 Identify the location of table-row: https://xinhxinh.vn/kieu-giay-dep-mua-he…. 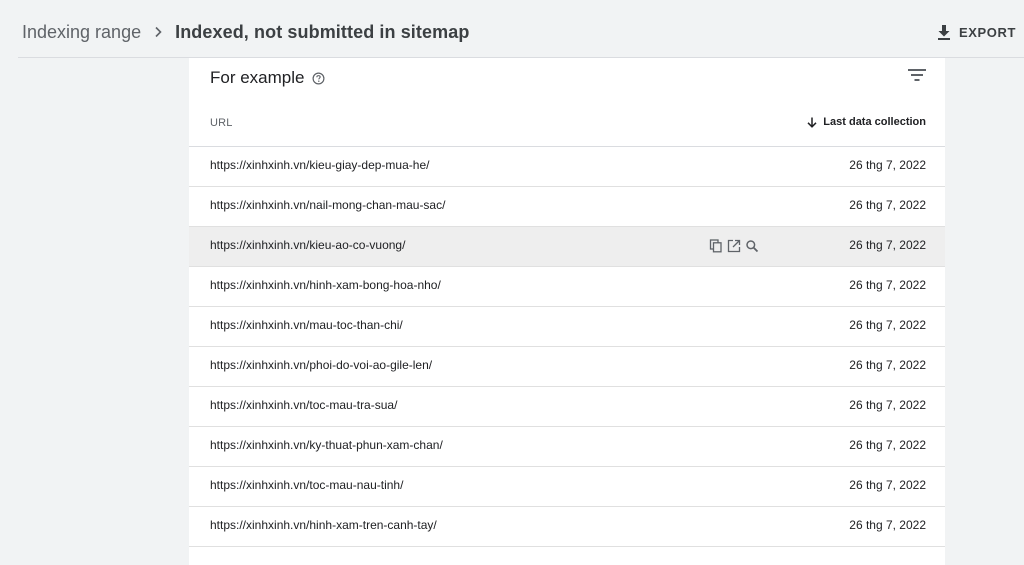
(567, 167).